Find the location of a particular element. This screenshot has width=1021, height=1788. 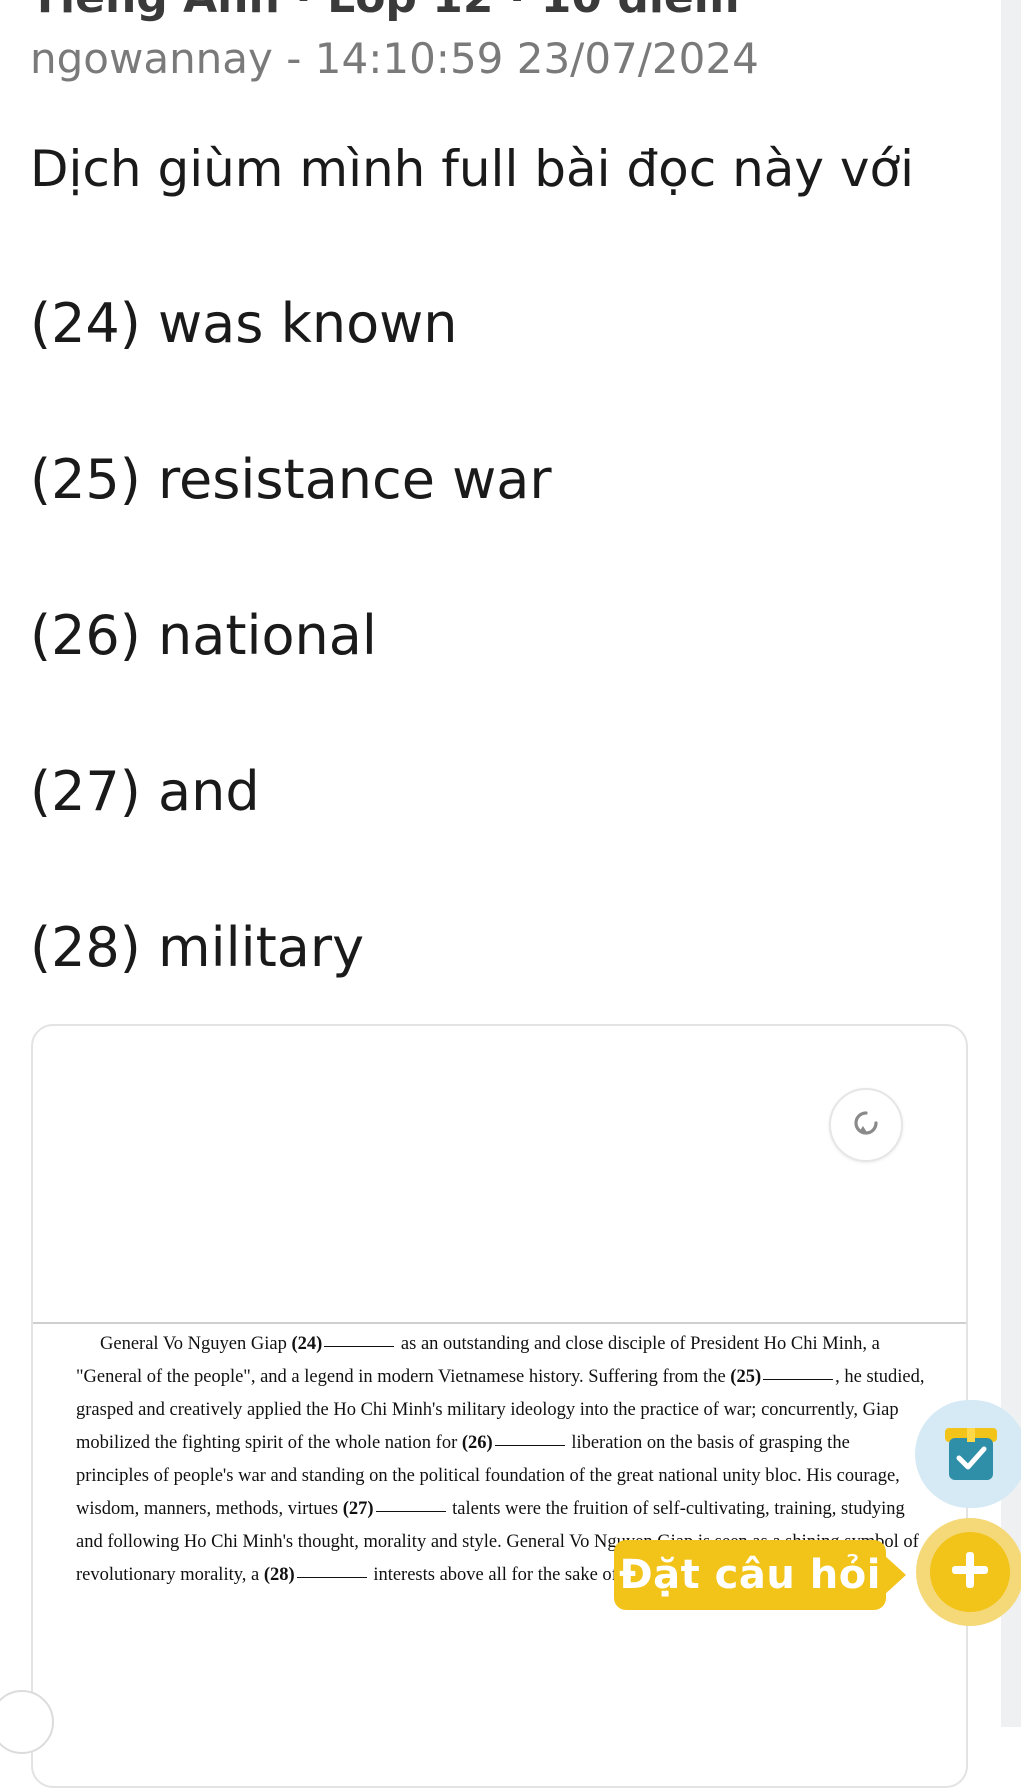

answer-line-27: (27) and is located at coordinates (145, 791).